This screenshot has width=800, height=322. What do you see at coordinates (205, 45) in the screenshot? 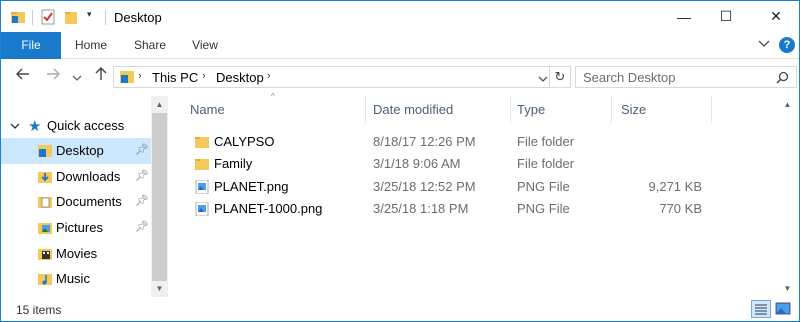
I see `tab-view: View` at bounding box center [205, 45].